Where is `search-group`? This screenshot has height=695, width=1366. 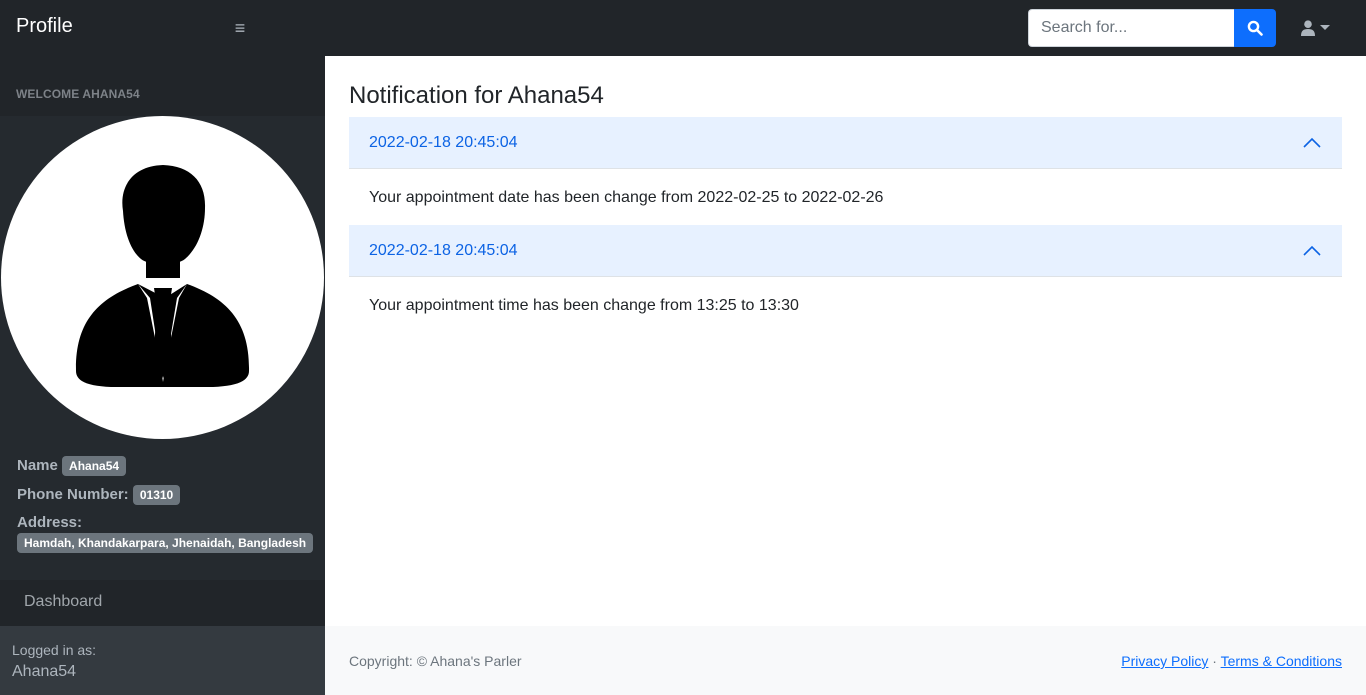 search-group is located at coordinates (1152, 28).